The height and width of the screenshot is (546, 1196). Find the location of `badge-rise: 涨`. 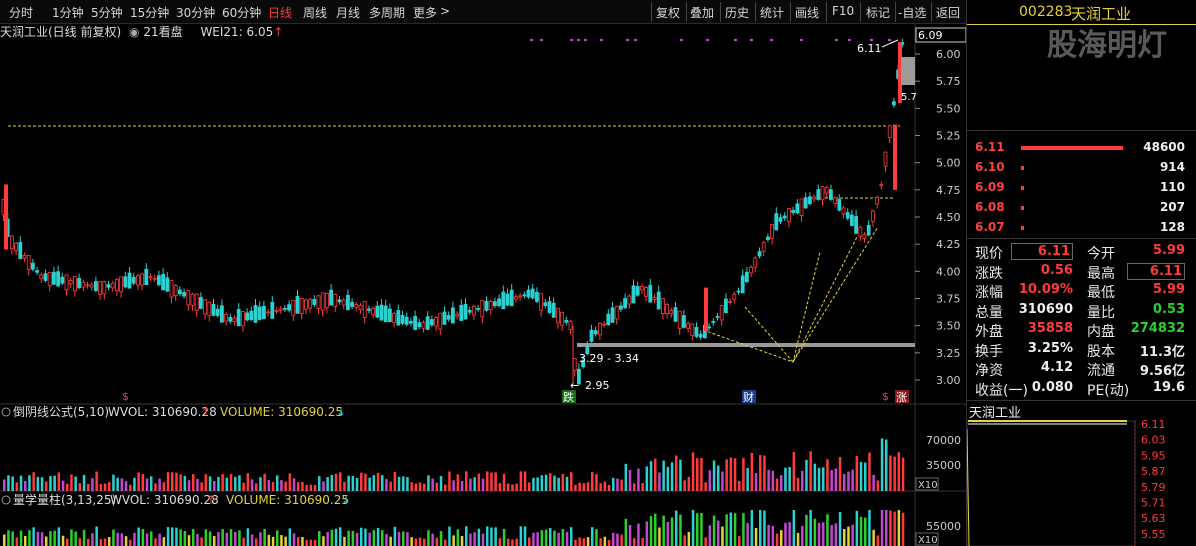

badge-rise: 涨 is located at coordinates (901, 397).